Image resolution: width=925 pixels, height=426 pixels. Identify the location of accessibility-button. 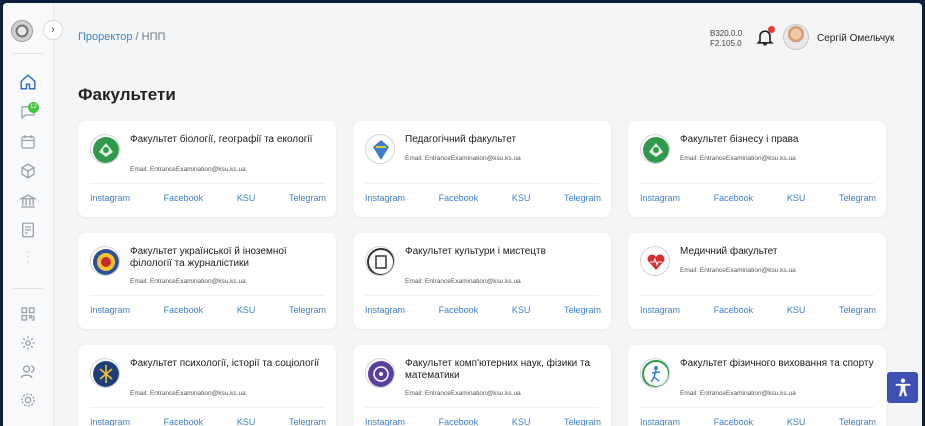
(902, 387).